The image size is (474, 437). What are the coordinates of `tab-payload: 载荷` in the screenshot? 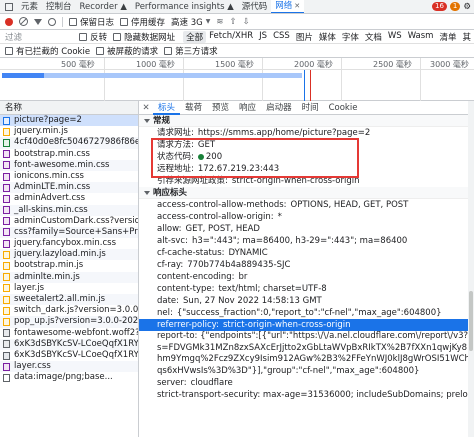 It's located at (193, 108).